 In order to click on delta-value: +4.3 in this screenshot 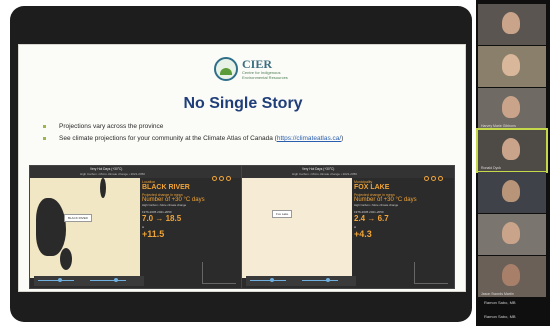, I will do `click(363, 234)`.